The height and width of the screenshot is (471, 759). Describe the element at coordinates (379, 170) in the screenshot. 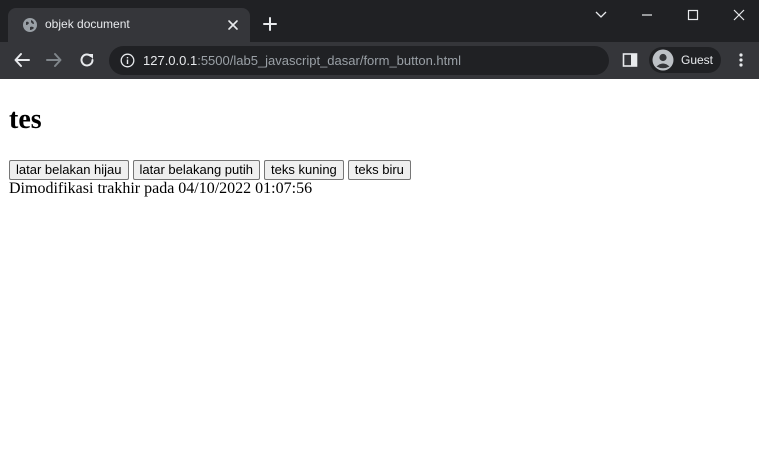

I see `blue-text-button: teks biru` at that location.